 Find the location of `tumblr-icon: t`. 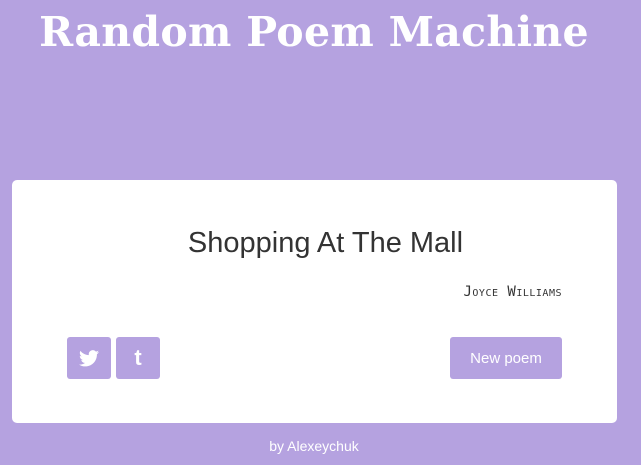

tumblr-icon: t is located at coordinates (138, 357).